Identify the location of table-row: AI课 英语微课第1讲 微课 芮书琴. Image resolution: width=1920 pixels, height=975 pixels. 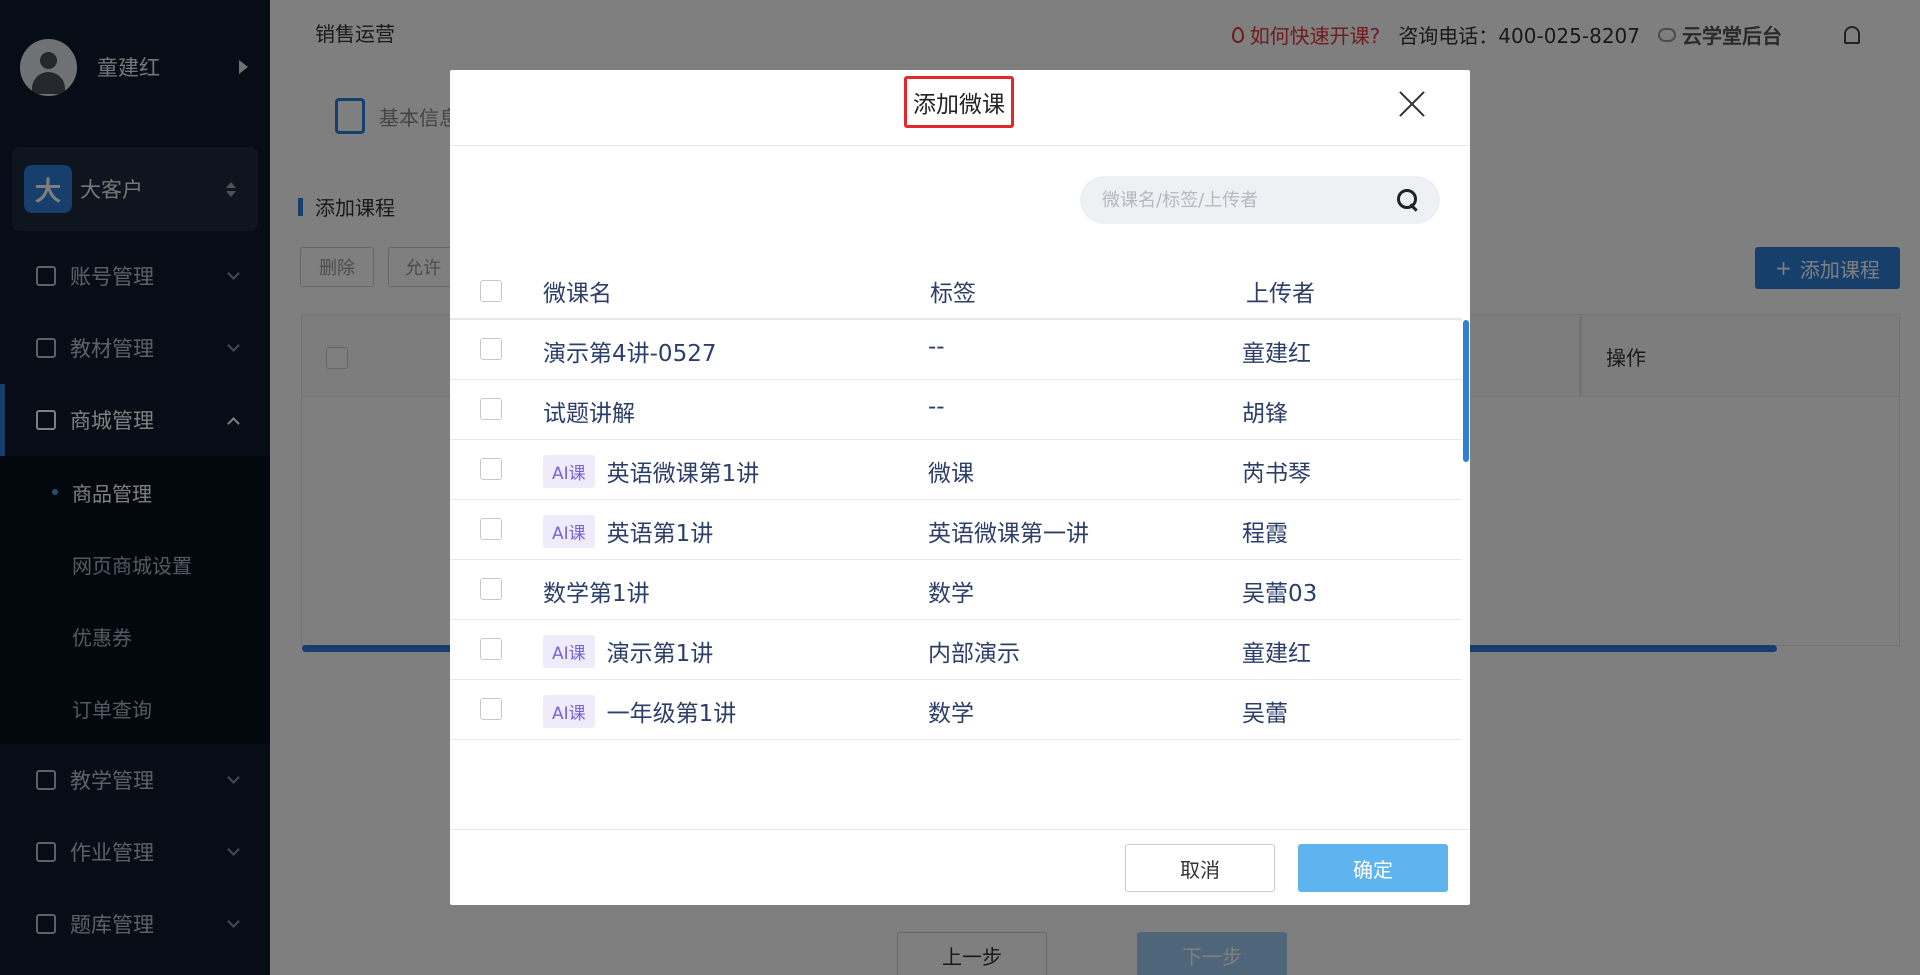
(956, 470).